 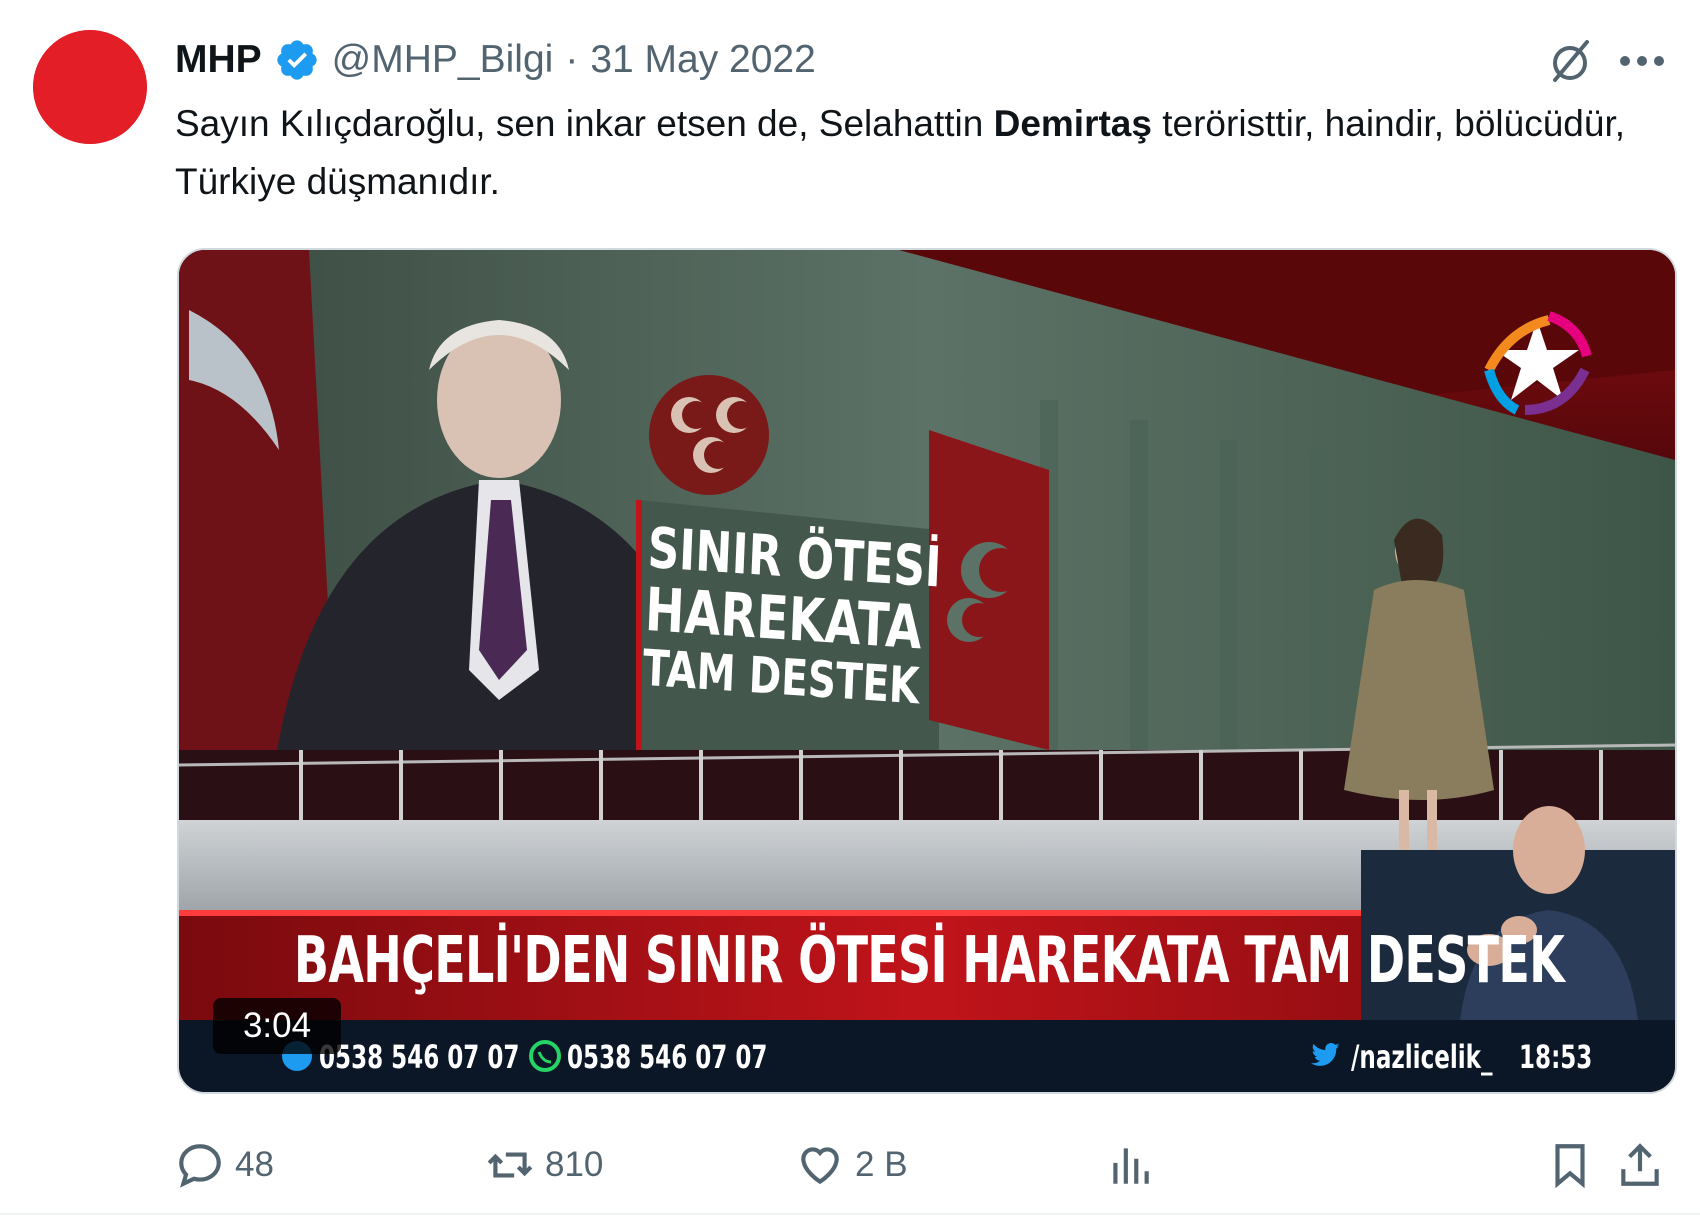 I want to click on share-button, so click(x=1645, y=1165).